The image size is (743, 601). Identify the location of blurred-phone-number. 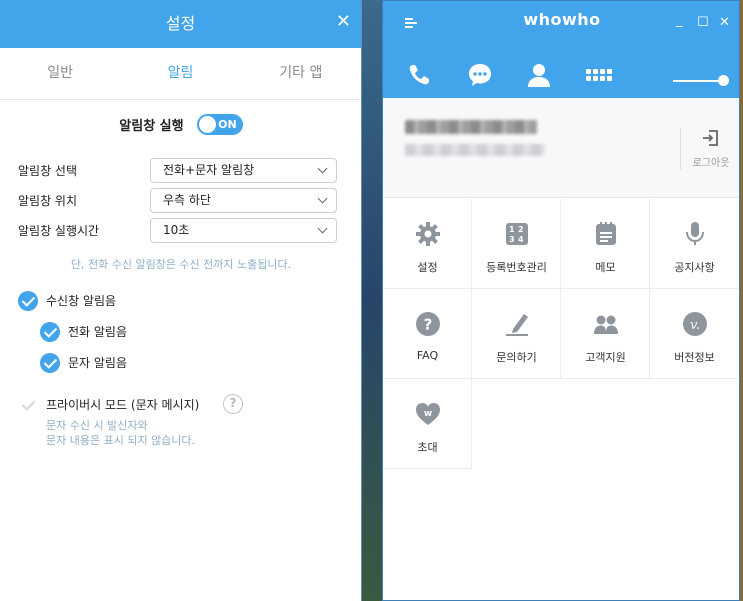
(475, 150).